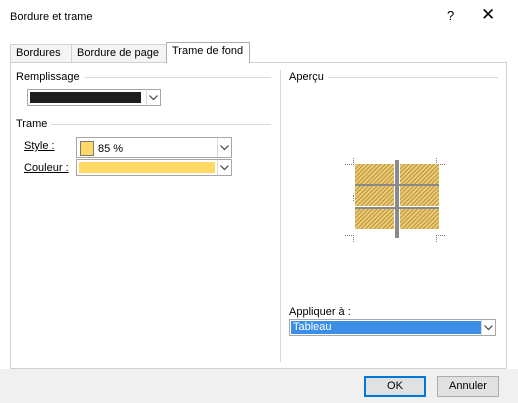 This screenshot has width=518, height=403. What do you see at coordinates (85, 97) in the screenshot?
I see `remplissage-color-swatch` at bounding box center [85, 97].